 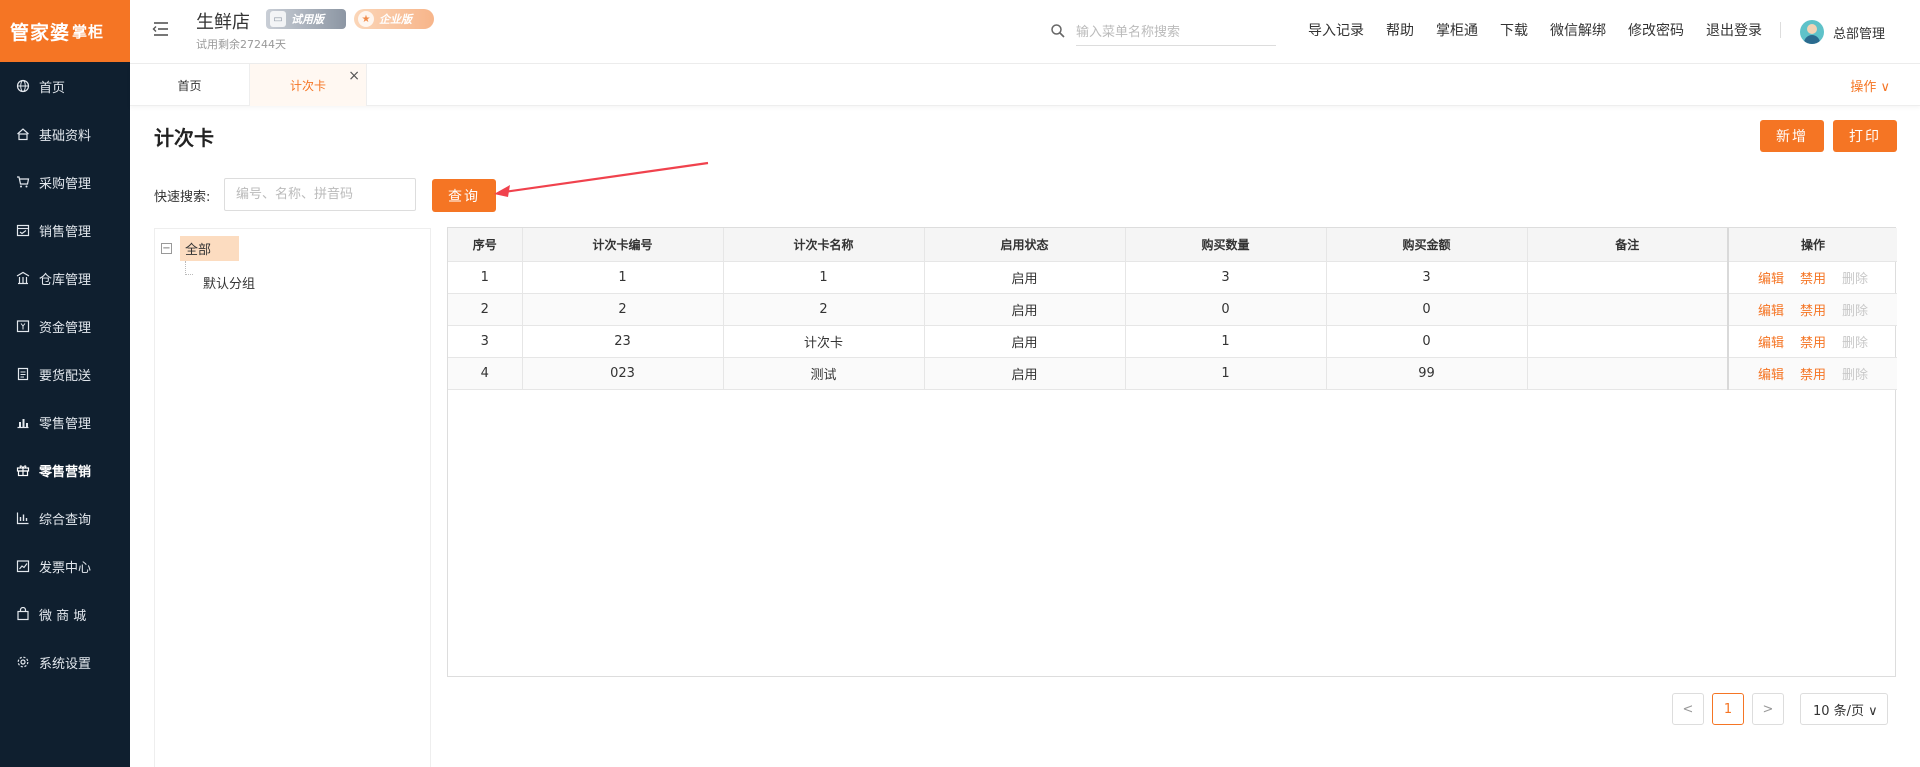 I want to click on star-icon: ★, so click(x=366, y=19).